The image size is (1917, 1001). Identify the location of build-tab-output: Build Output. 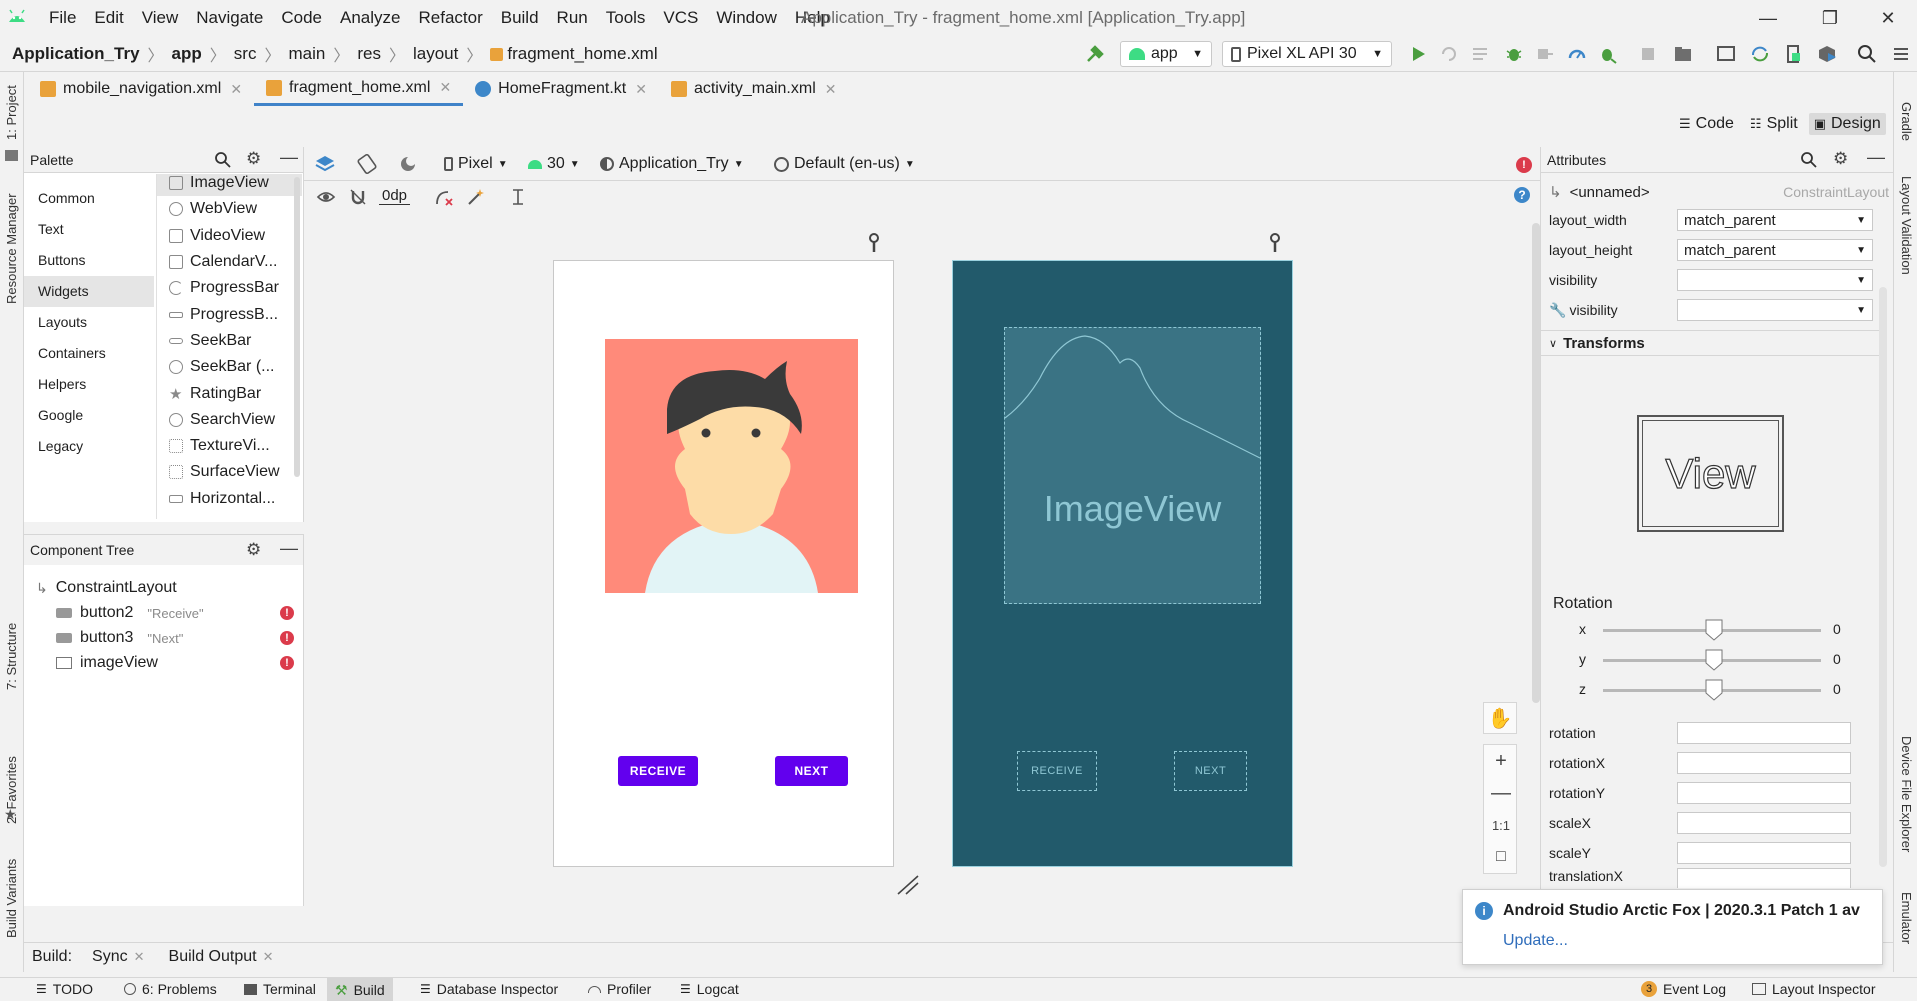
(213, 957).